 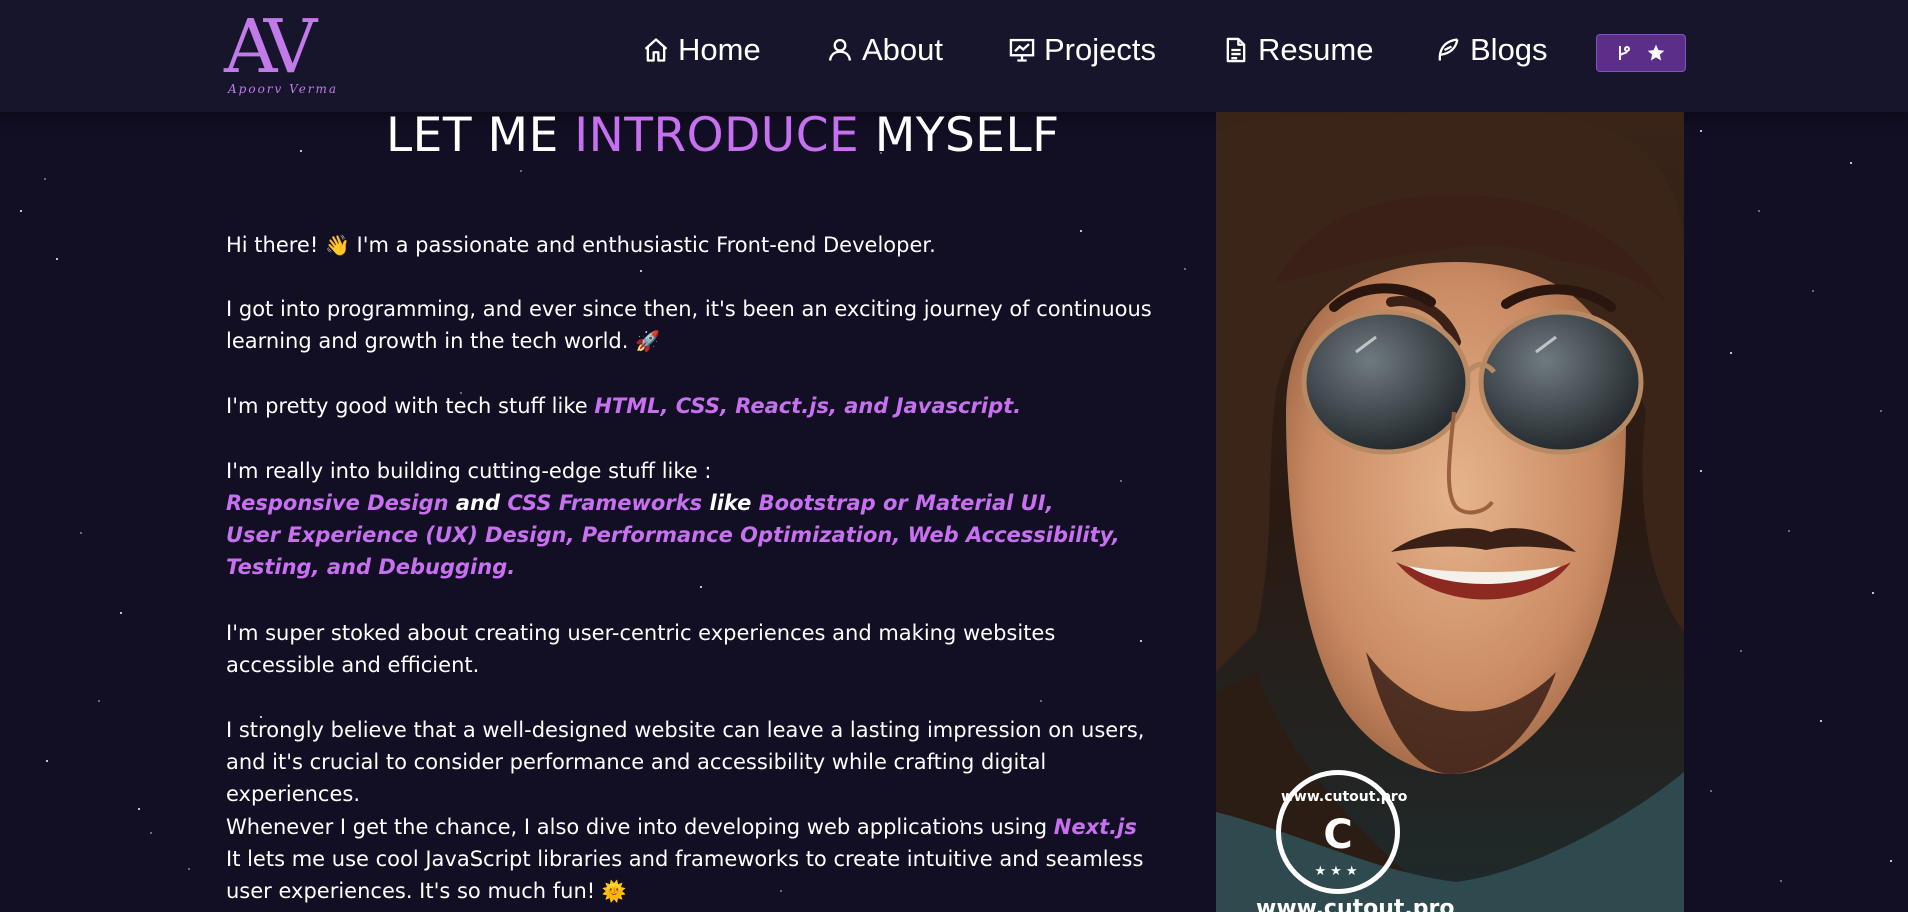 I want to click on cutout-pro-watermark-text: www.cutout.pro, so click(x=1355, y=904).